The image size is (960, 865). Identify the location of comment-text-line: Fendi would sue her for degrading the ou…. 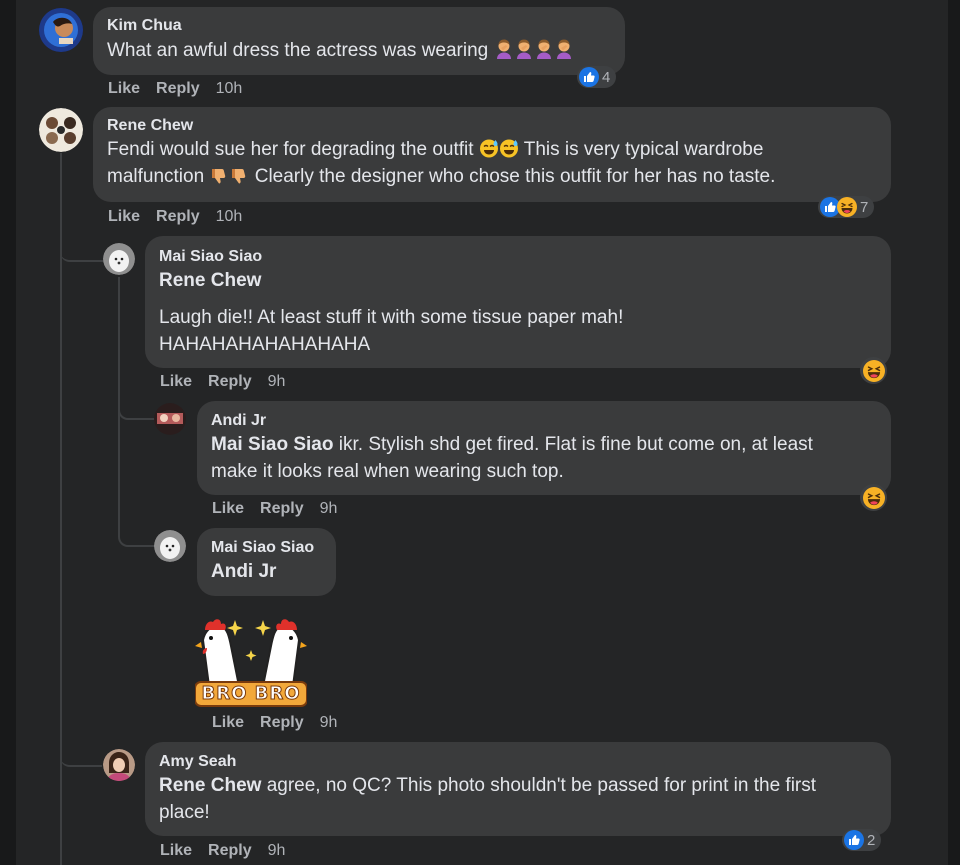
(492, 149).